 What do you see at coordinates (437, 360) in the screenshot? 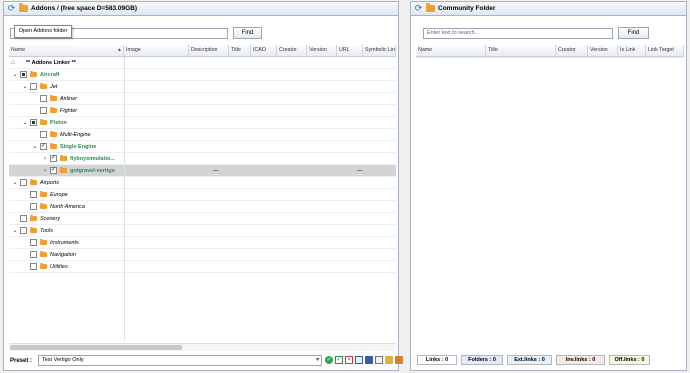
I see `status-links: Links : 0` at bounding box center [437, 360].